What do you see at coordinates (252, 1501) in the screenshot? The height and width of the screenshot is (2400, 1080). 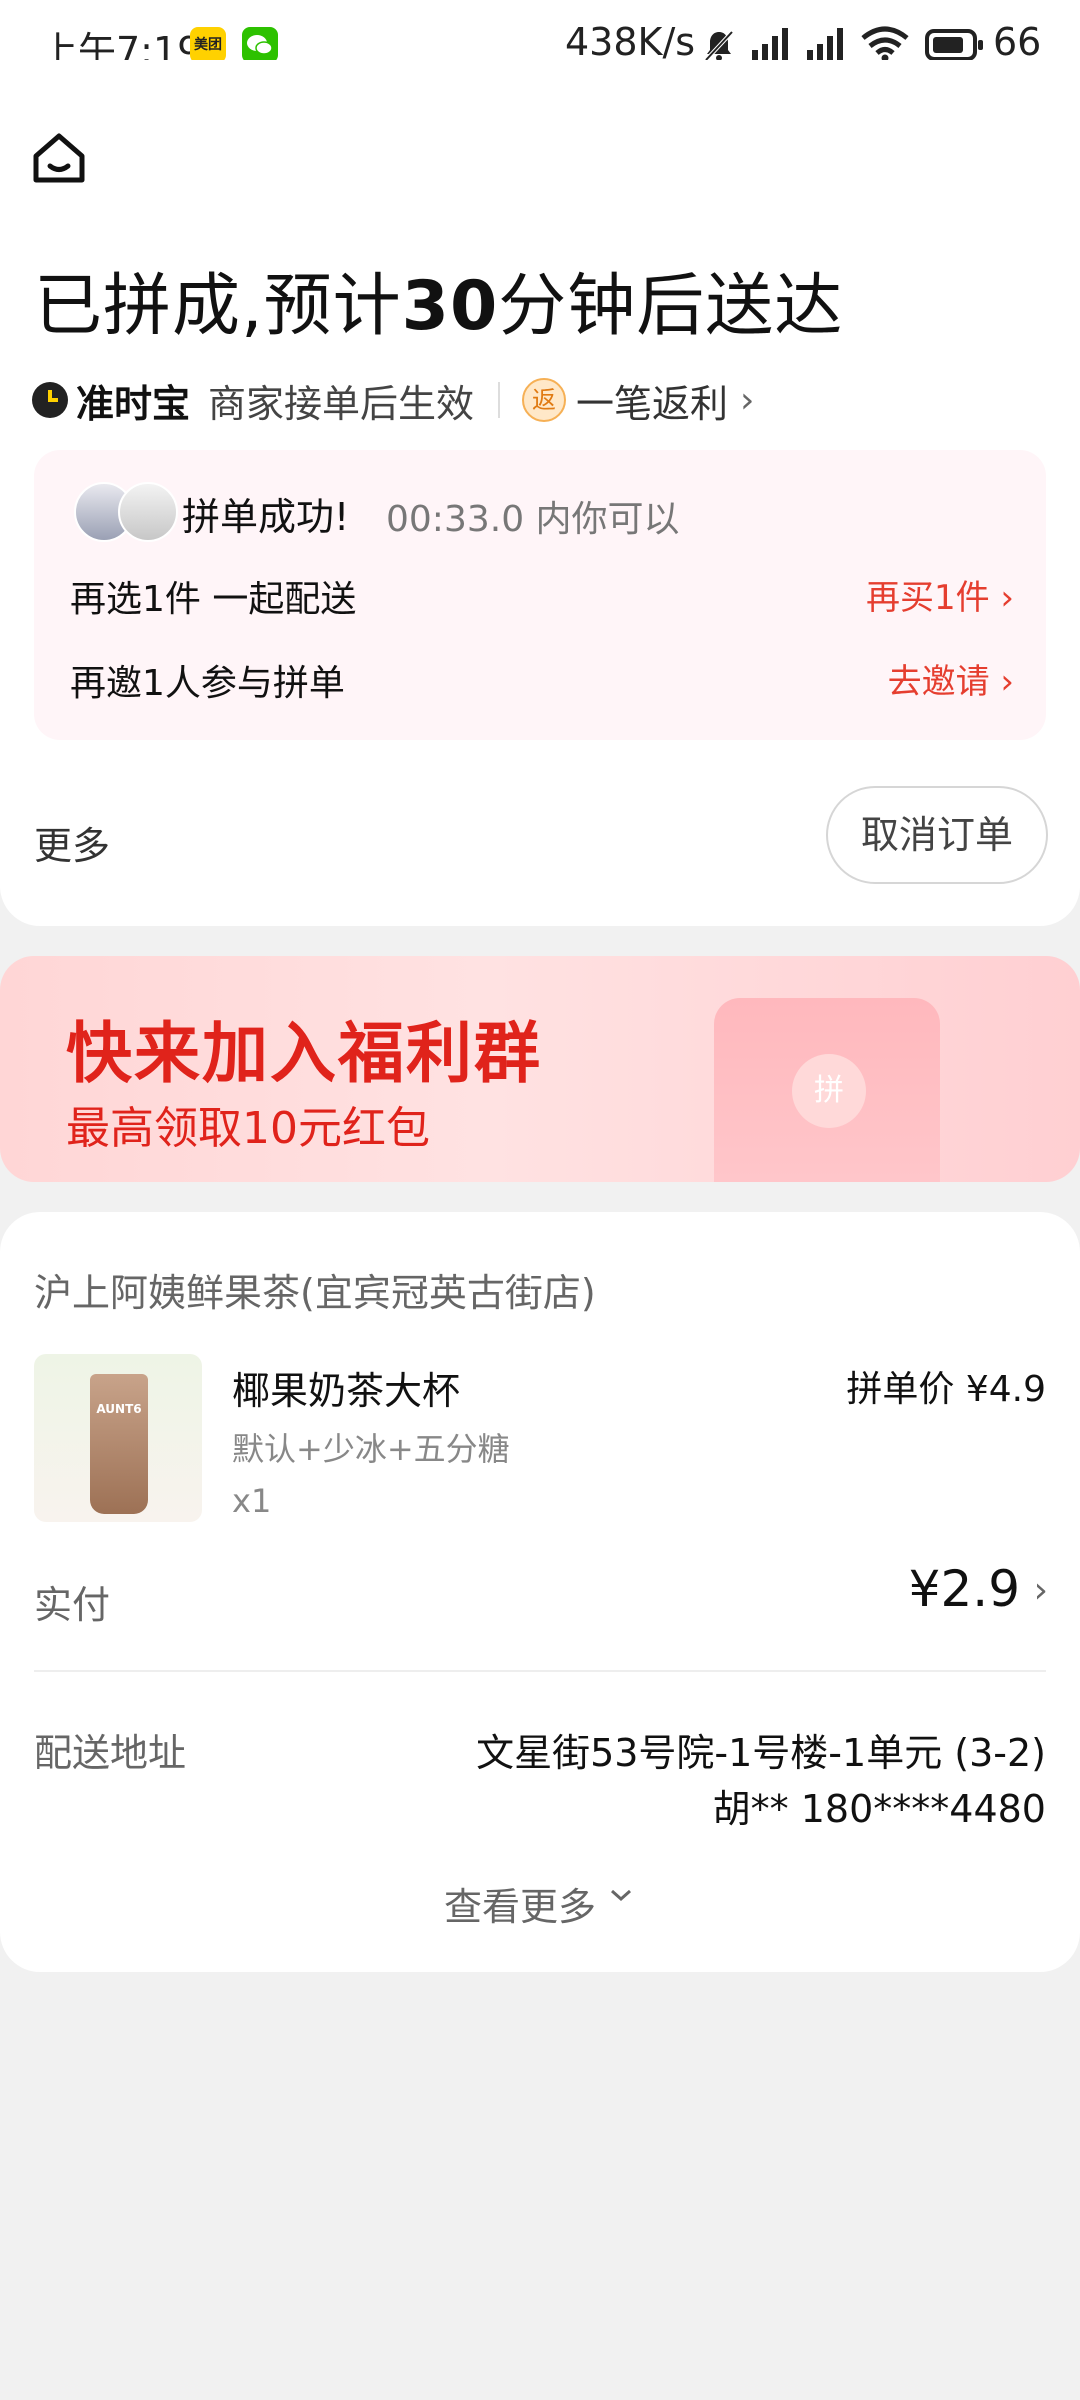 I see `product-quantity: x1` at bounding box center [252, 1501].